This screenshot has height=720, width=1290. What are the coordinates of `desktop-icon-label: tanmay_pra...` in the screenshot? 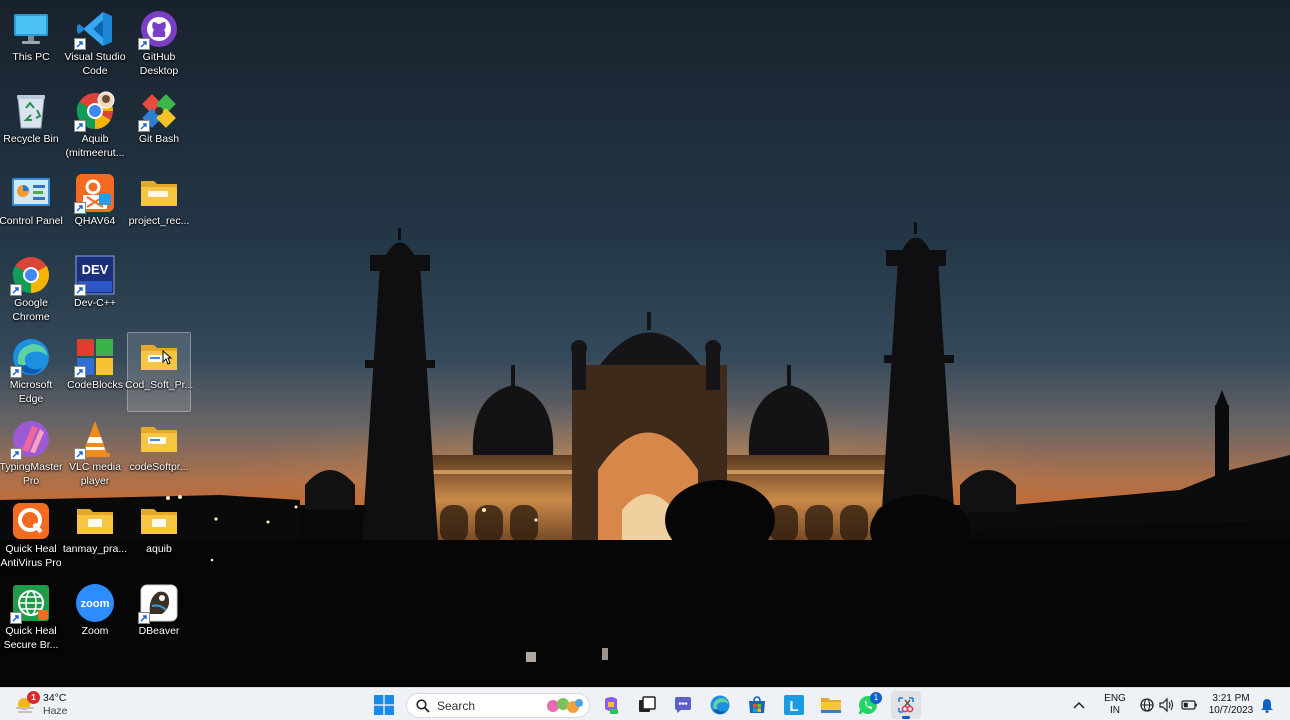 It's located at (95, 549).